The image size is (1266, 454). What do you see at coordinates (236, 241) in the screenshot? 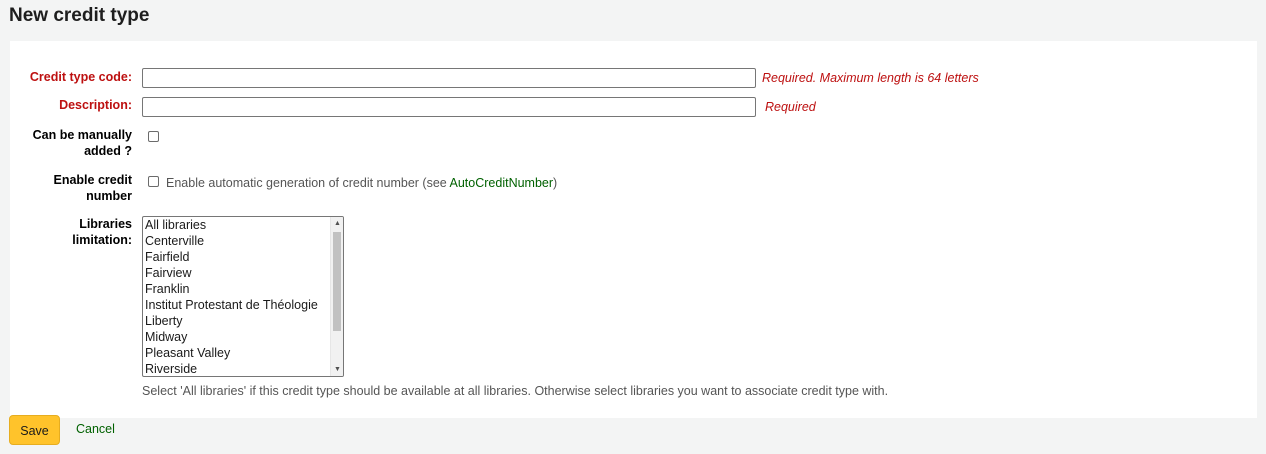
I see `library-option: Centerville` at bounding box center [236, 241].